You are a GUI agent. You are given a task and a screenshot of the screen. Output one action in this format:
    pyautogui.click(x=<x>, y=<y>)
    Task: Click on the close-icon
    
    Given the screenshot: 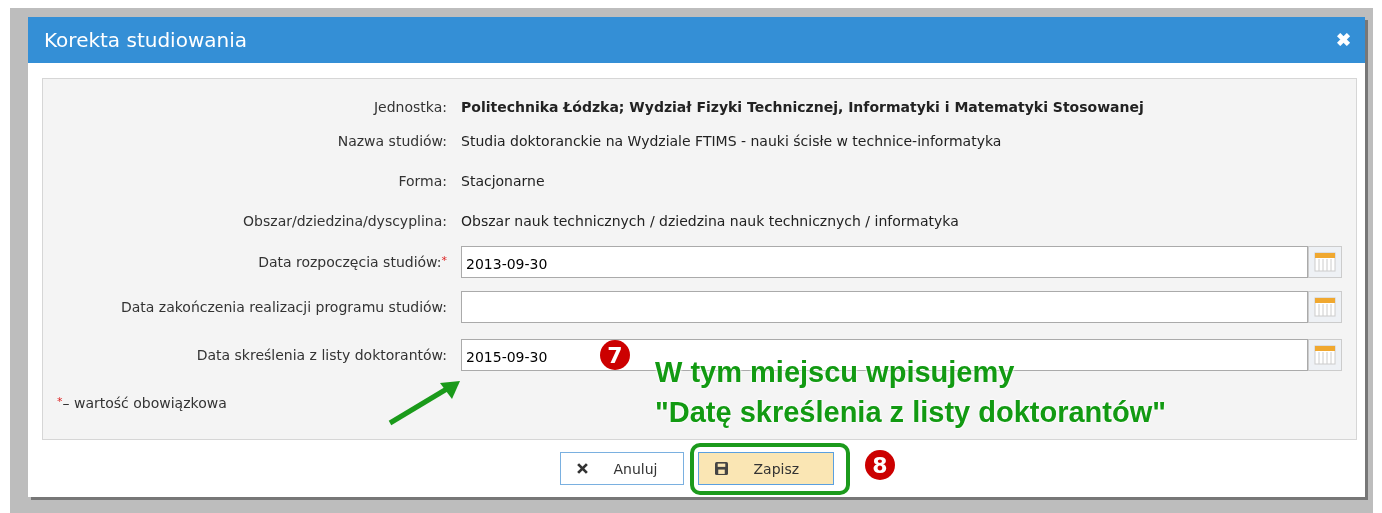 What is the action you would take?
    pyautogui.click(x=582, y=468)
    